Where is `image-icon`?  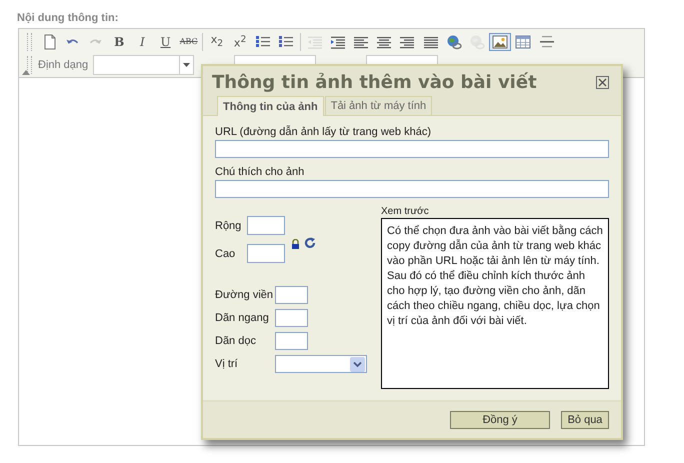
image-icon is located at coordinates (500, 42).